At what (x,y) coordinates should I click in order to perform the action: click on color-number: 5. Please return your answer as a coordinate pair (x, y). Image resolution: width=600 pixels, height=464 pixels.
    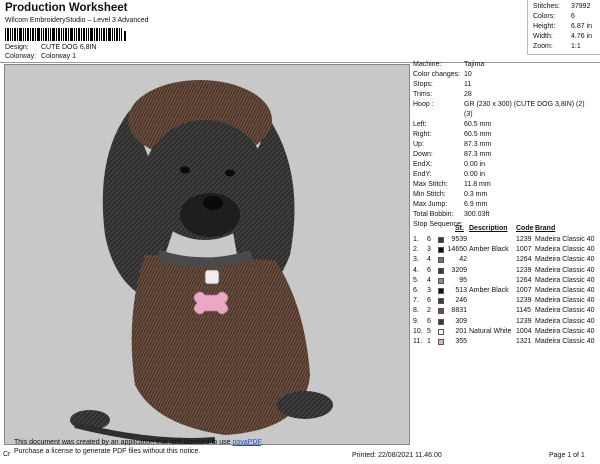
    Looking at the image, I should click on (429, 331).